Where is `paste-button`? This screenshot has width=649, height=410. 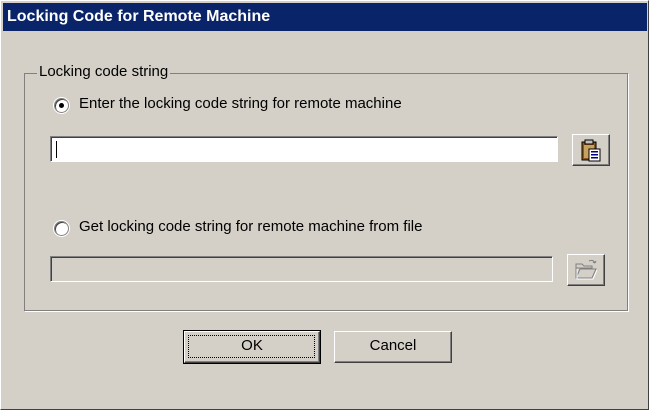 paste-button is located at coordinates (591, 150).